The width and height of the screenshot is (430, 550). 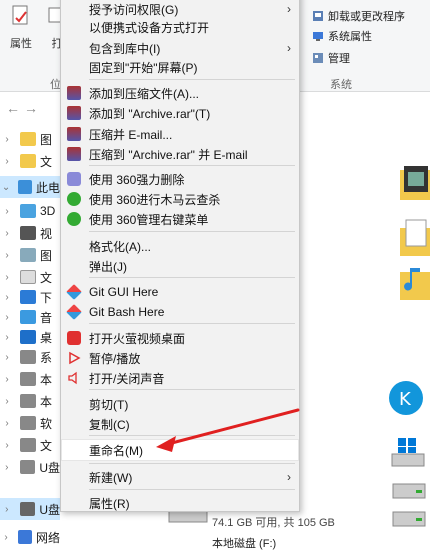 I want to click on menu-item-properties: 属性(R), so click(x=180, y=503).